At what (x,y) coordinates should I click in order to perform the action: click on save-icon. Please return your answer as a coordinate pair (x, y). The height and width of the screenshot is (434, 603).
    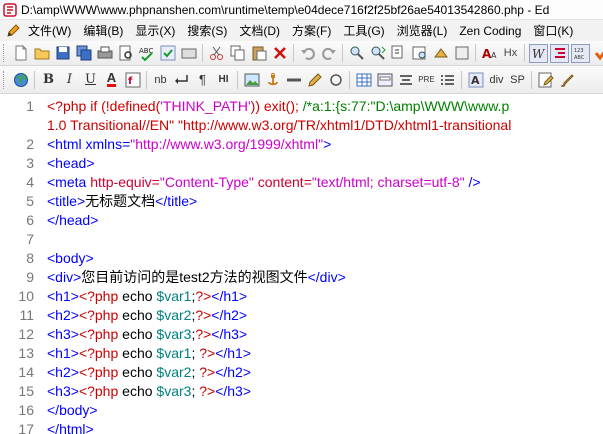
    Looking at the image, I should click on (62, 53).